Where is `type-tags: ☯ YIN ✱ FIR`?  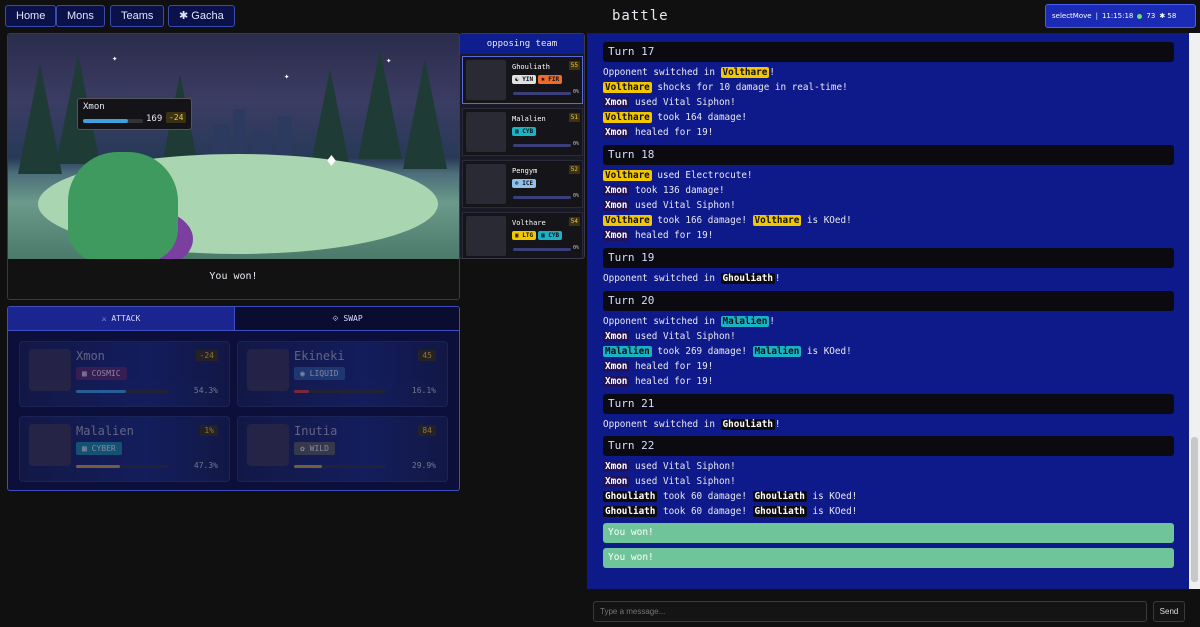 type-tags: ☯ YIN ✱ FIR is located at coordinates (537, 79).